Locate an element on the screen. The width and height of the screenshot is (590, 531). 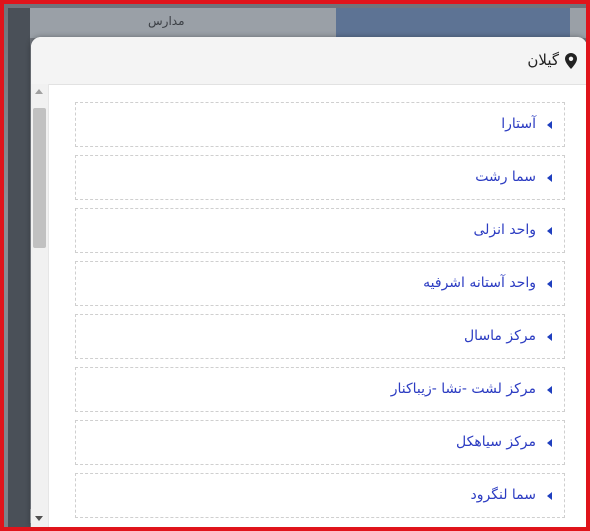
map-pin-icon is located at coordinates (571, 61).